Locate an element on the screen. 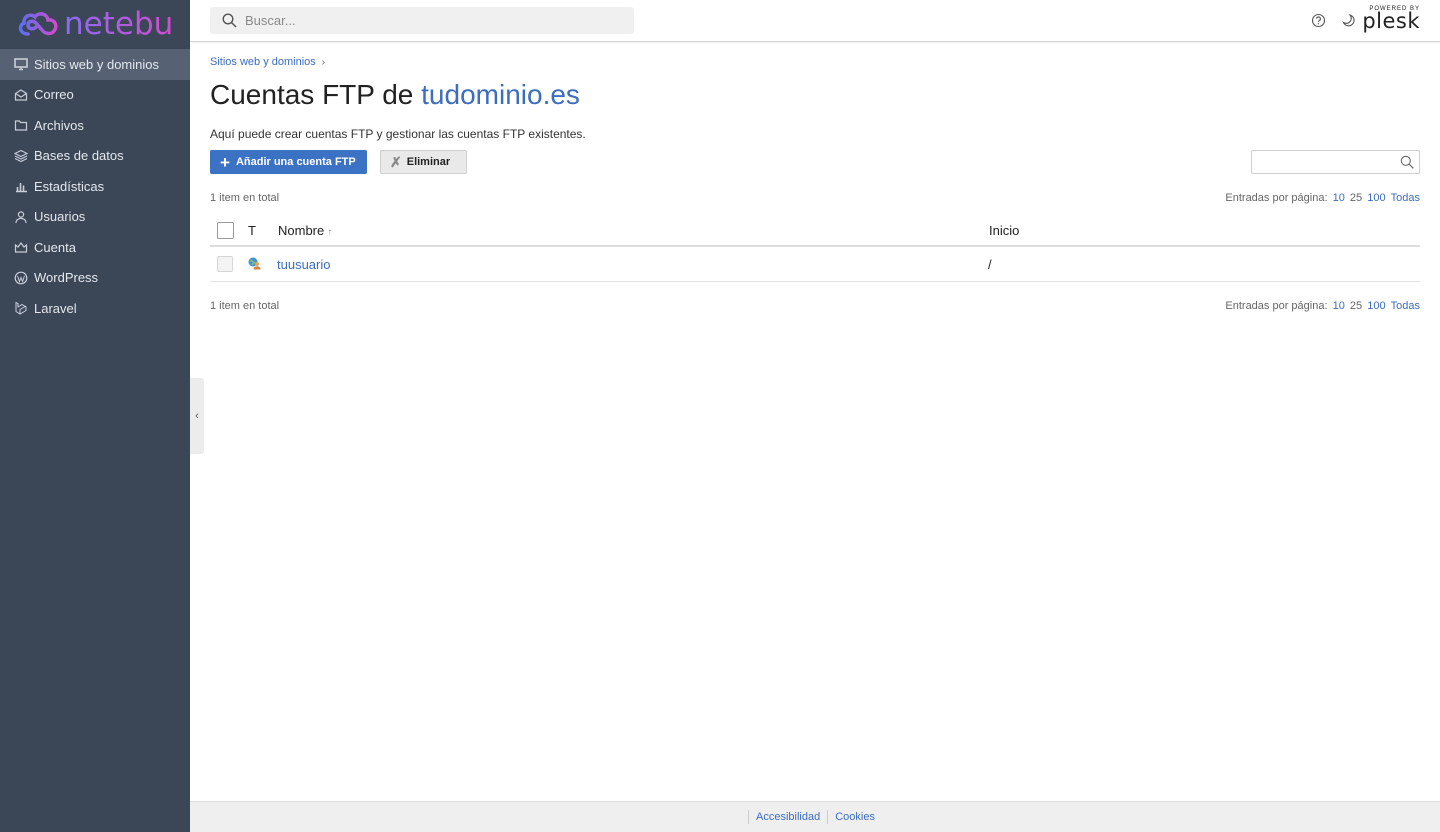 Image resolution: width=1440 pixels, height=832 pixels. moon-icon is located at coordinates (1348, 20).